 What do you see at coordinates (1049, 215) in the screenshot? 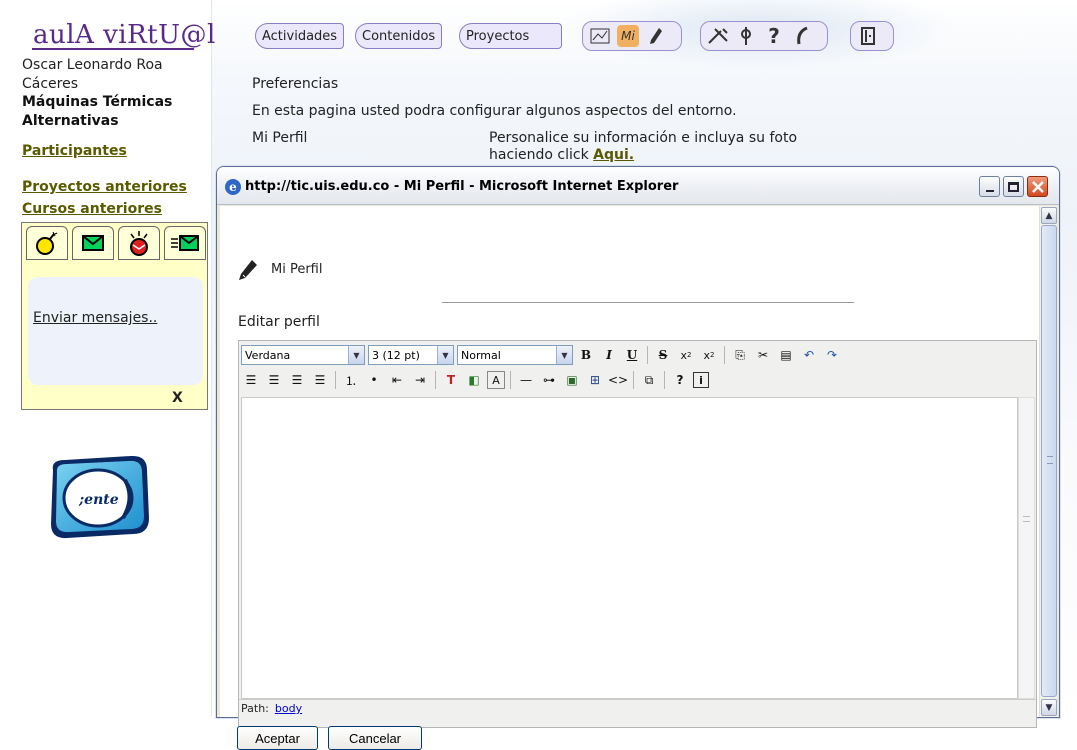
I see `scroll-up-button: ▲` at bounding box center [1049, 215].